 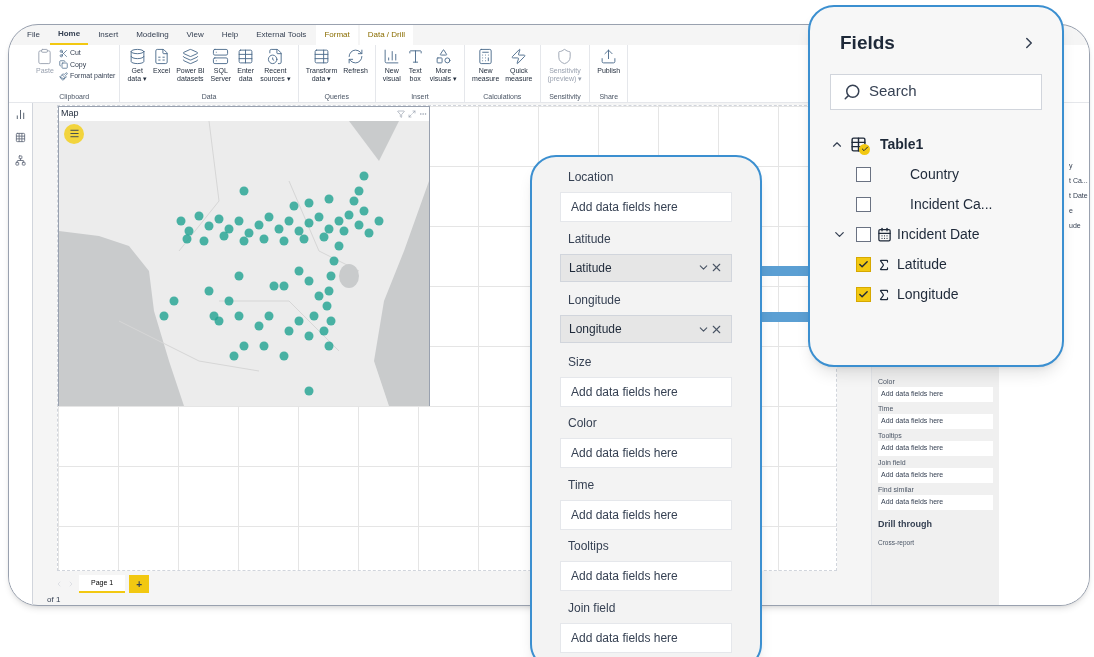 What do you see at coordinates (905, 524) in the screenshot?
I see `section-heading: Drill through` at bounding box center [905, 524].